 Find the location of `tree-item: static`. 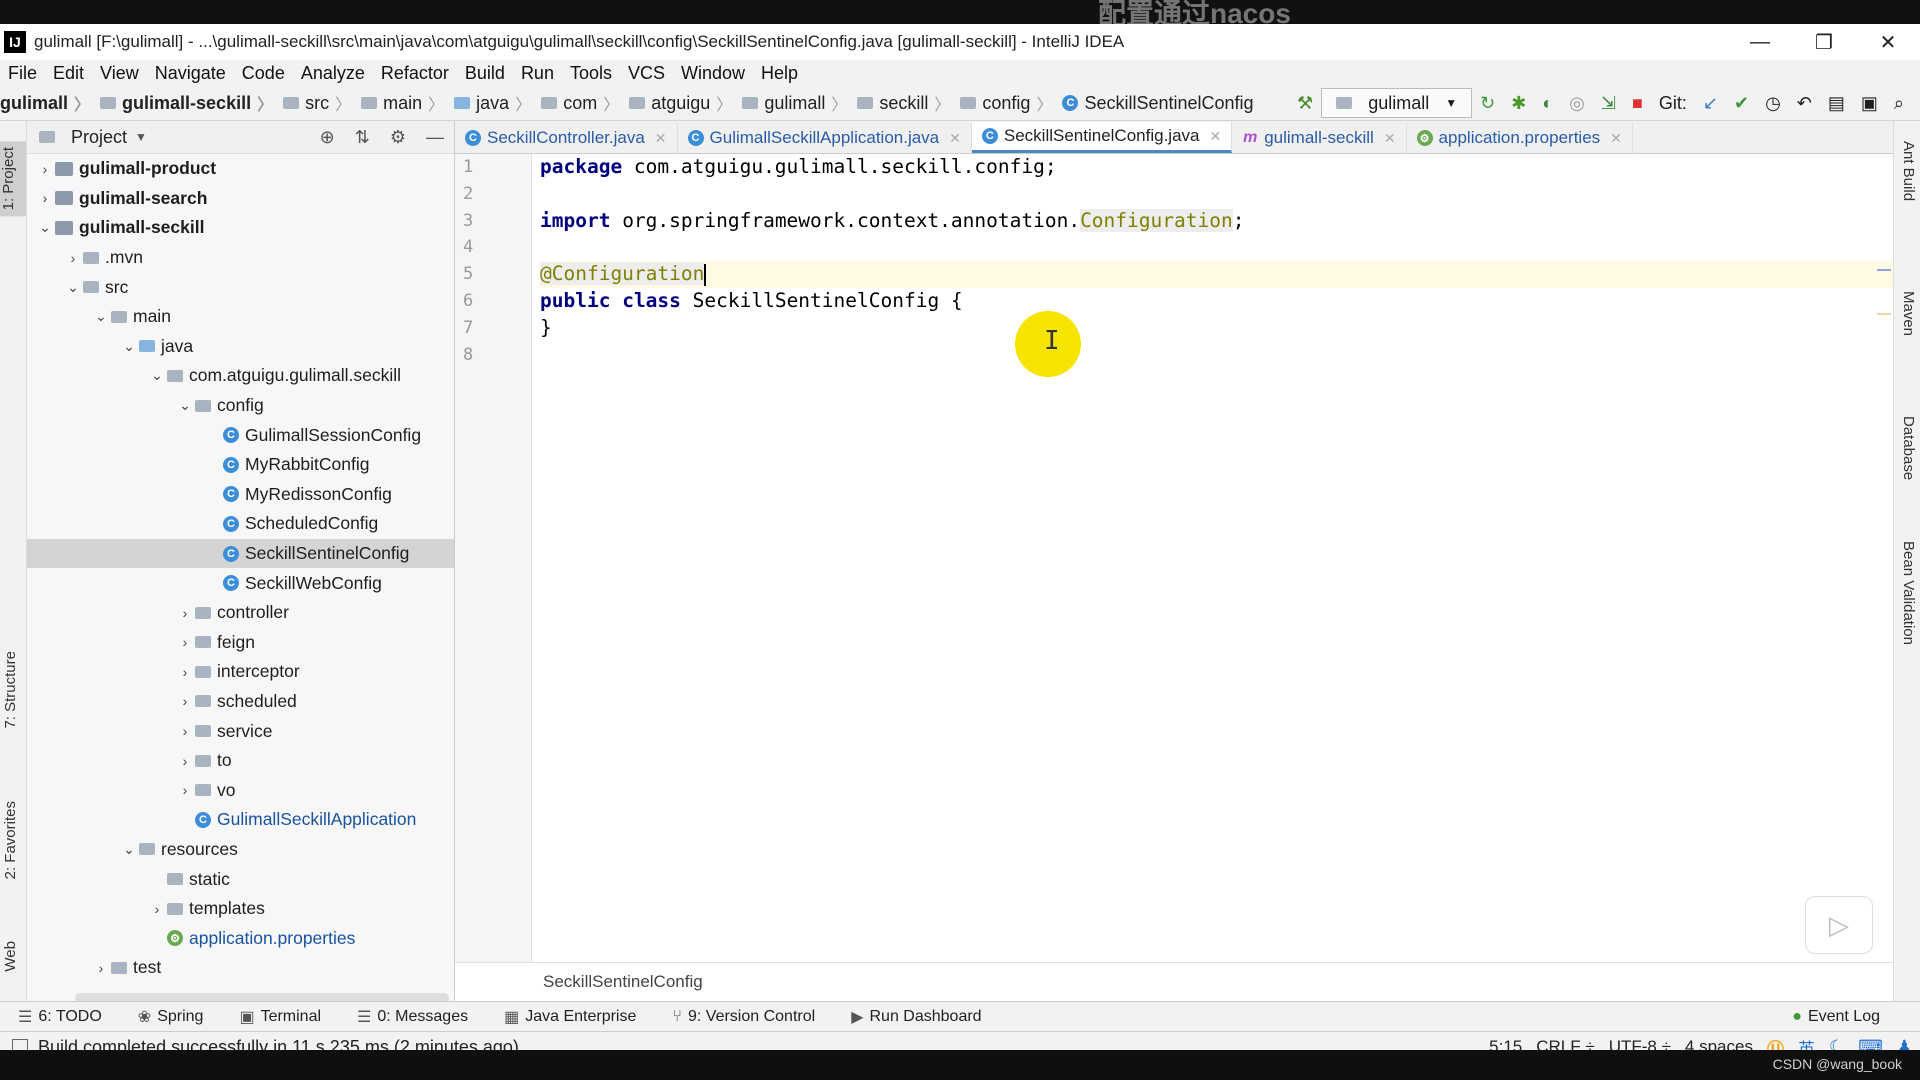

tree-item: static is located at coordinates (240, 879).